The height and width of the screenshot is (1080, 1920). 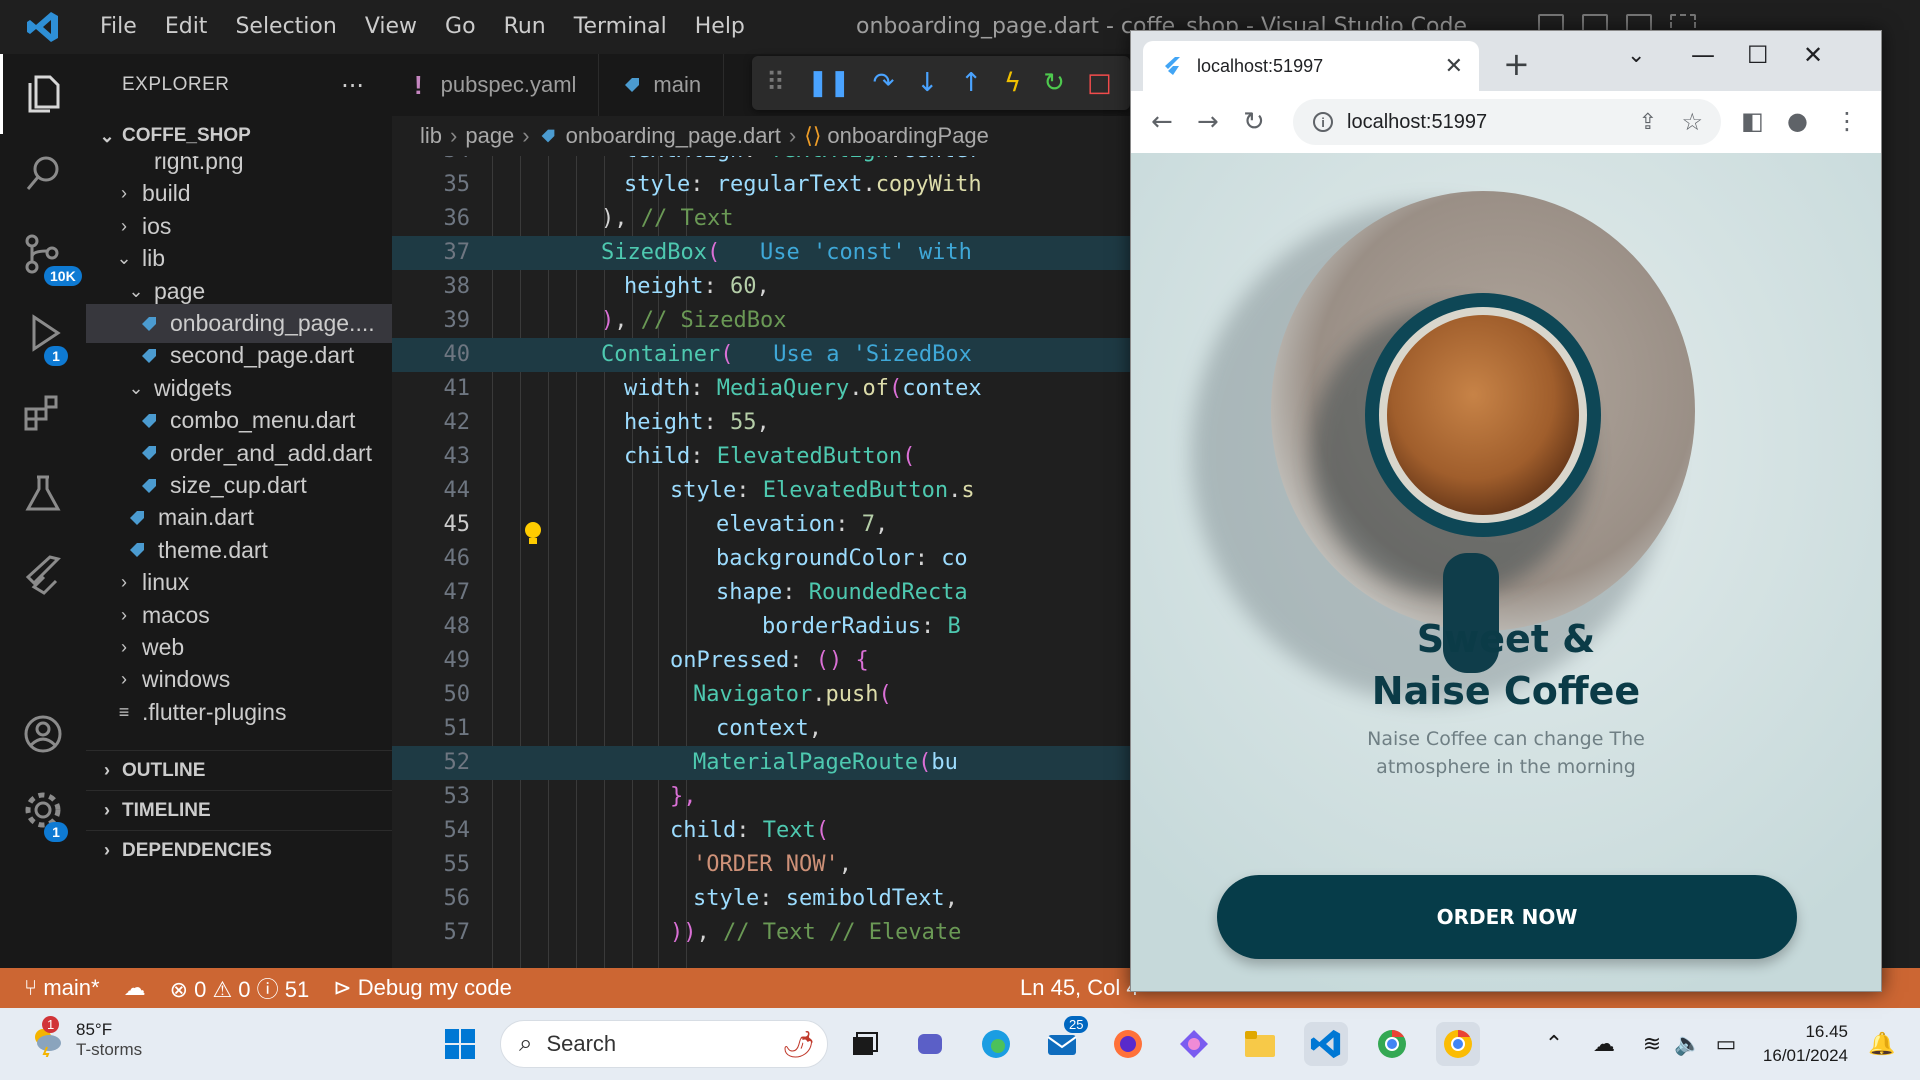 I want to click on edge-icon, so click(x=996, y=1044).